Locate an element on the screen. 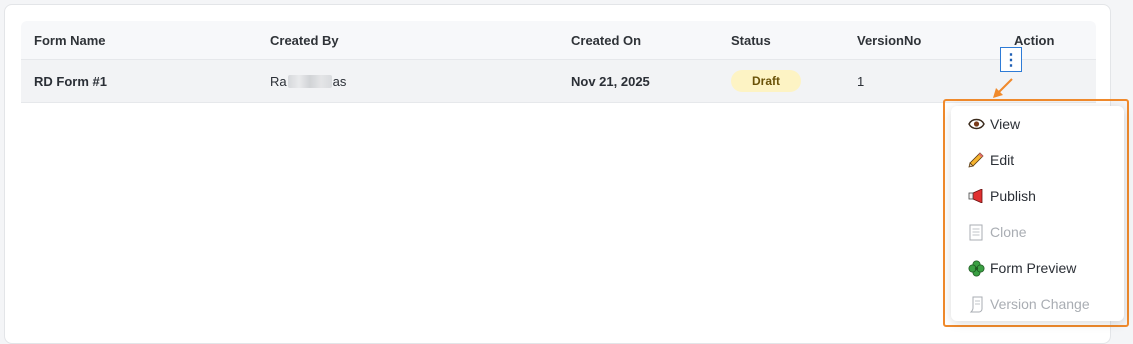 Image resolution: width=1133 pixels, height=344 pixels. eye-icon is located at coordinates (976, 124).